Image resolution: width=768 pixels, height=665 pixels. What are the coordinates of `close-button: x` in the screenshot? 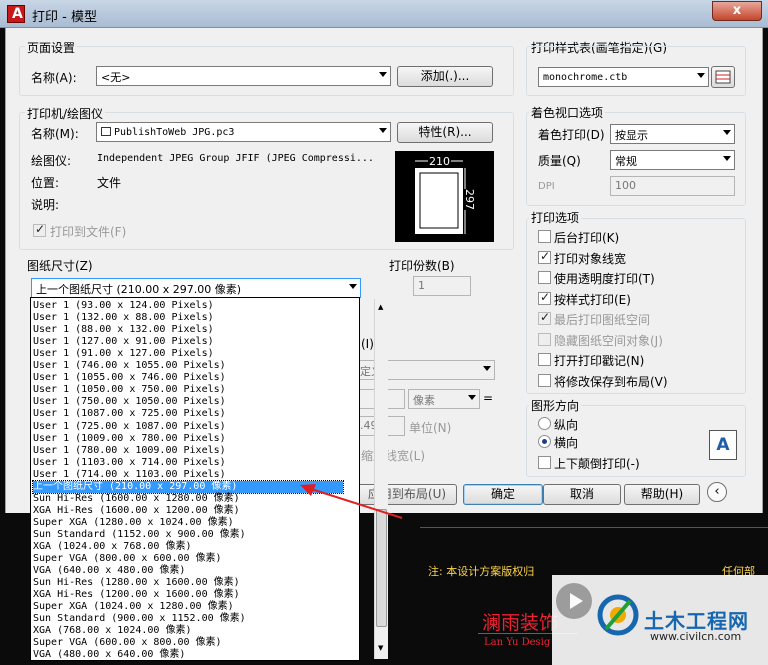 It's located at (737, 11).